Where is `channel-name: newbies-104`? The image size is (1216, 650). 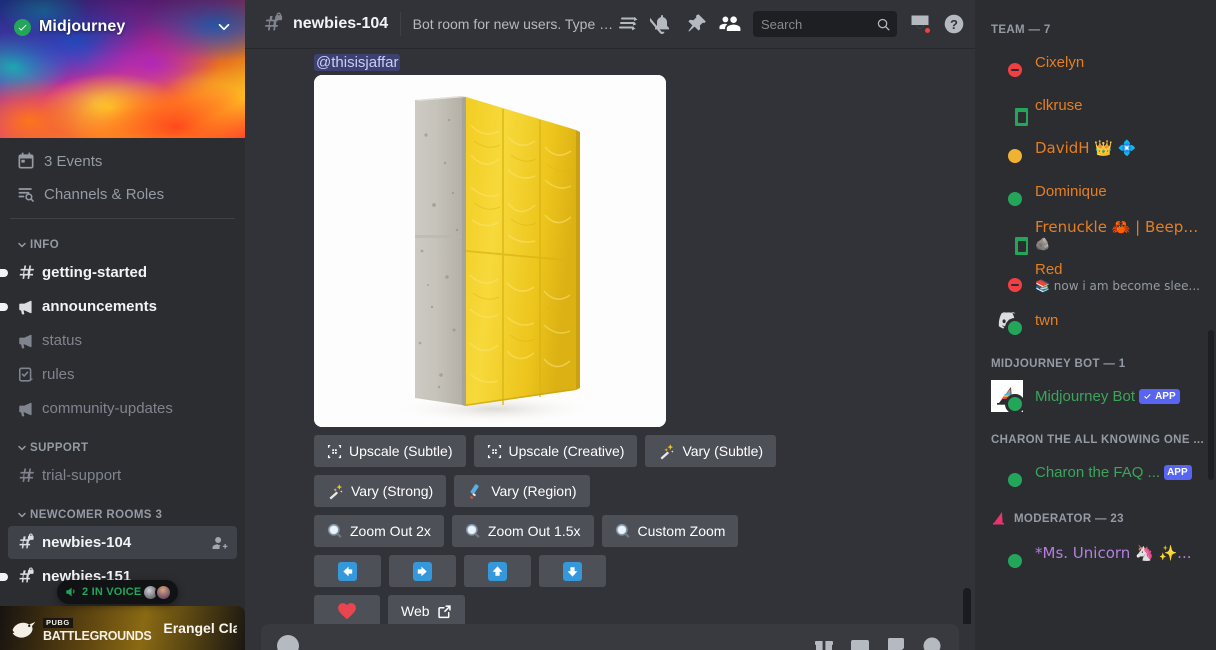 channel-name: newbies-104 is located at coordinates (87, 542).